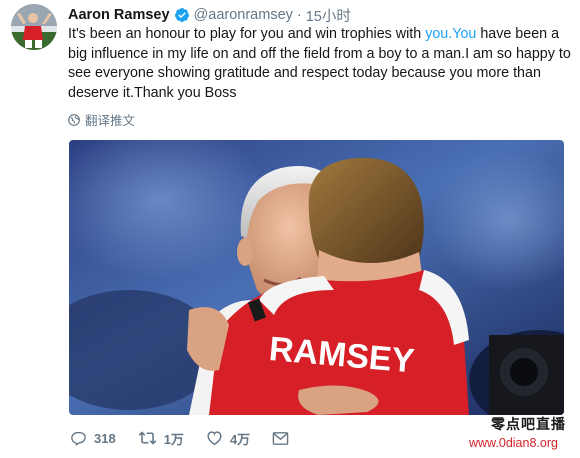 The height and width of the screenshot is (458, 580). What do you see at coordinates (528, 425) in the screenshot?
I see `watermark-site-name: 零点吧直播` at bounding box center [528, 425].